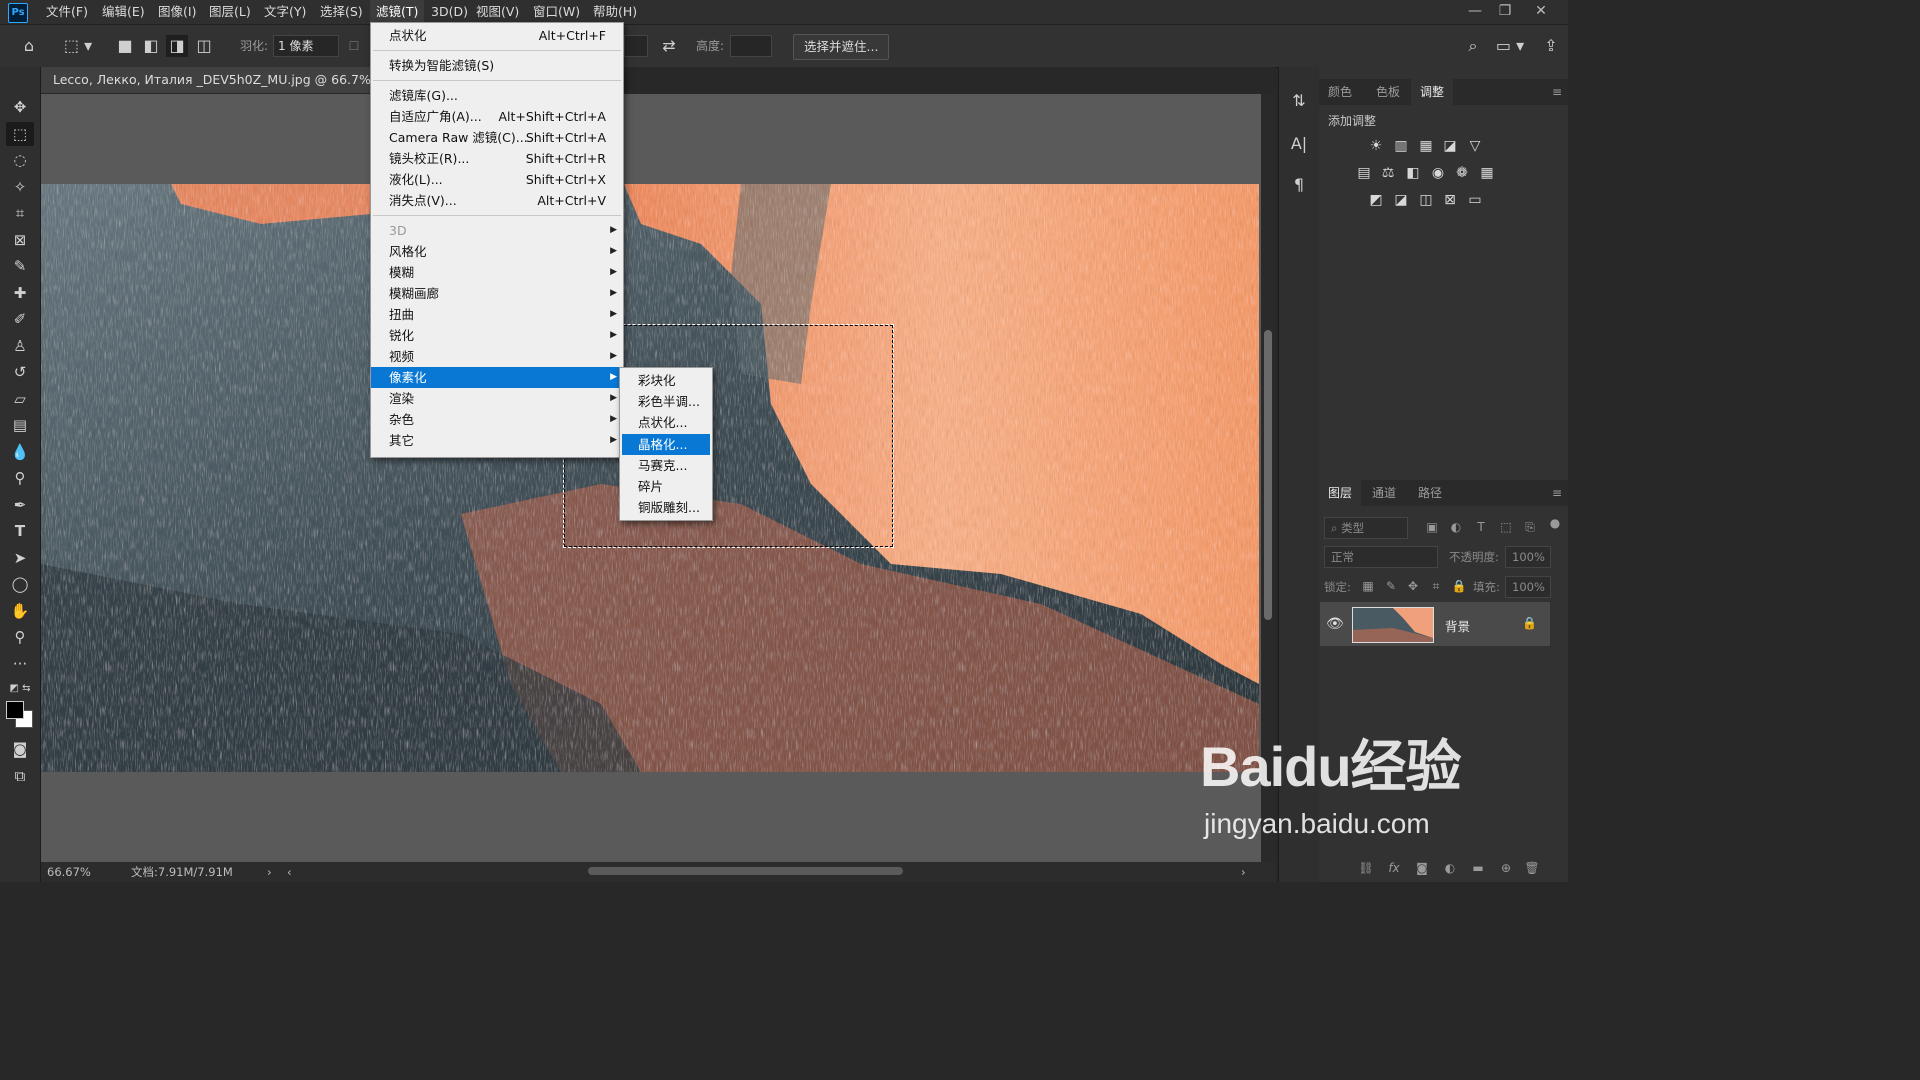  What do you see at coordinates (497, 116) in the screenshot?
I see `filter-menu-item: 自适应广角(A)... Alt+Shift+Ctrl+A` at bounding box center [497, 116].